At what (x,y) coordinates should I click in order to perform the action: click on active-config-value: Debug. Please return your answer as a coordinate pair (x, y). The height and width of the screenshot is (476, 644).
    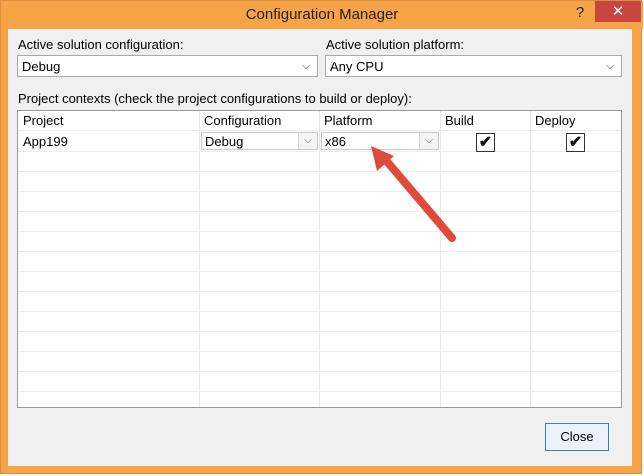
    Looking at the image, I should click on (41, 66).